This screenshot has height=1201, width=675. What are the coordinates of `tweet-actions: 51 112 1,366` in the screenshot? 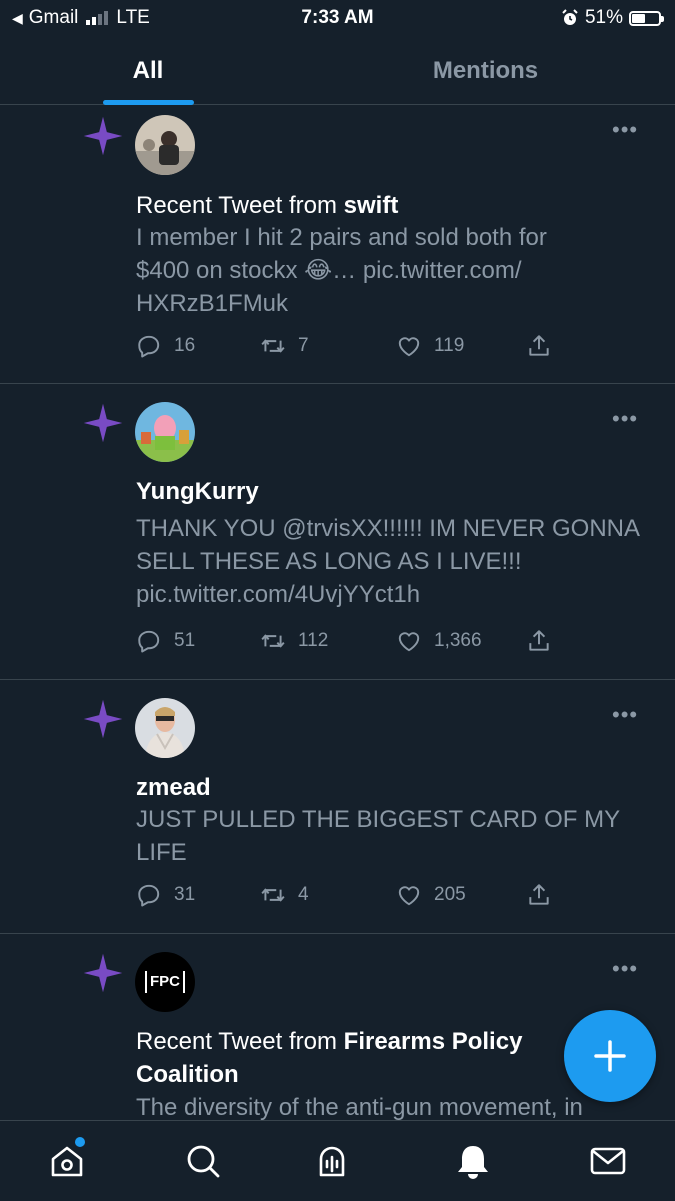 It's located at (351, 643).